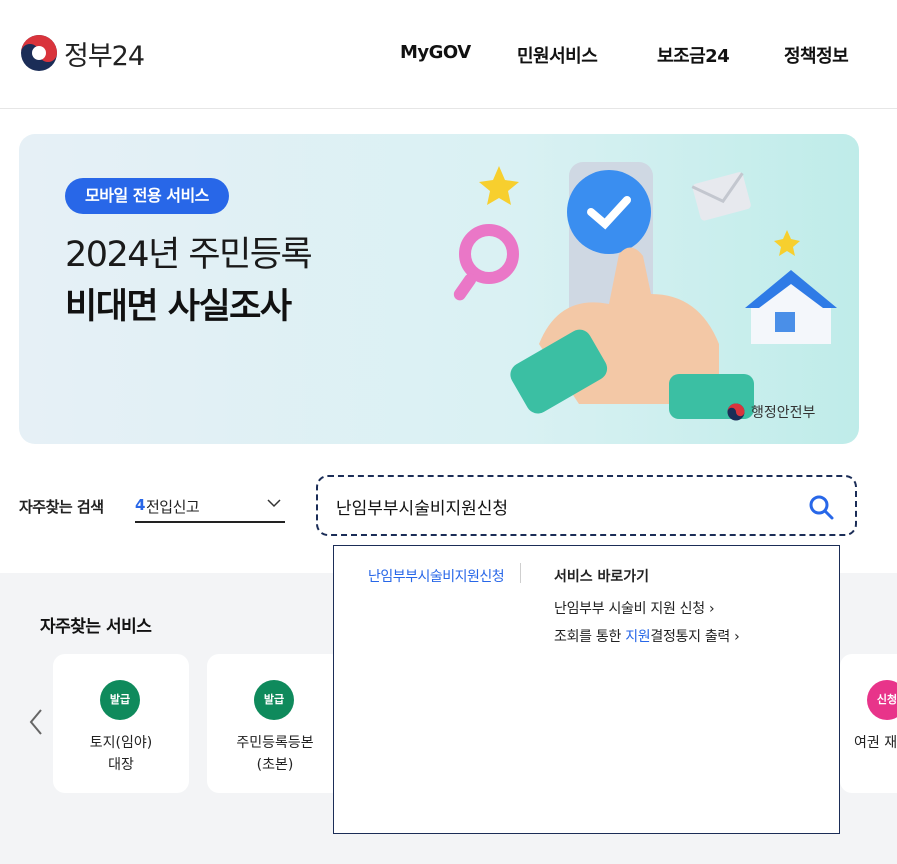 This screenshot has width=897, height=864. I want to click on ministry-text: 행정안전부, so click(783, 413).